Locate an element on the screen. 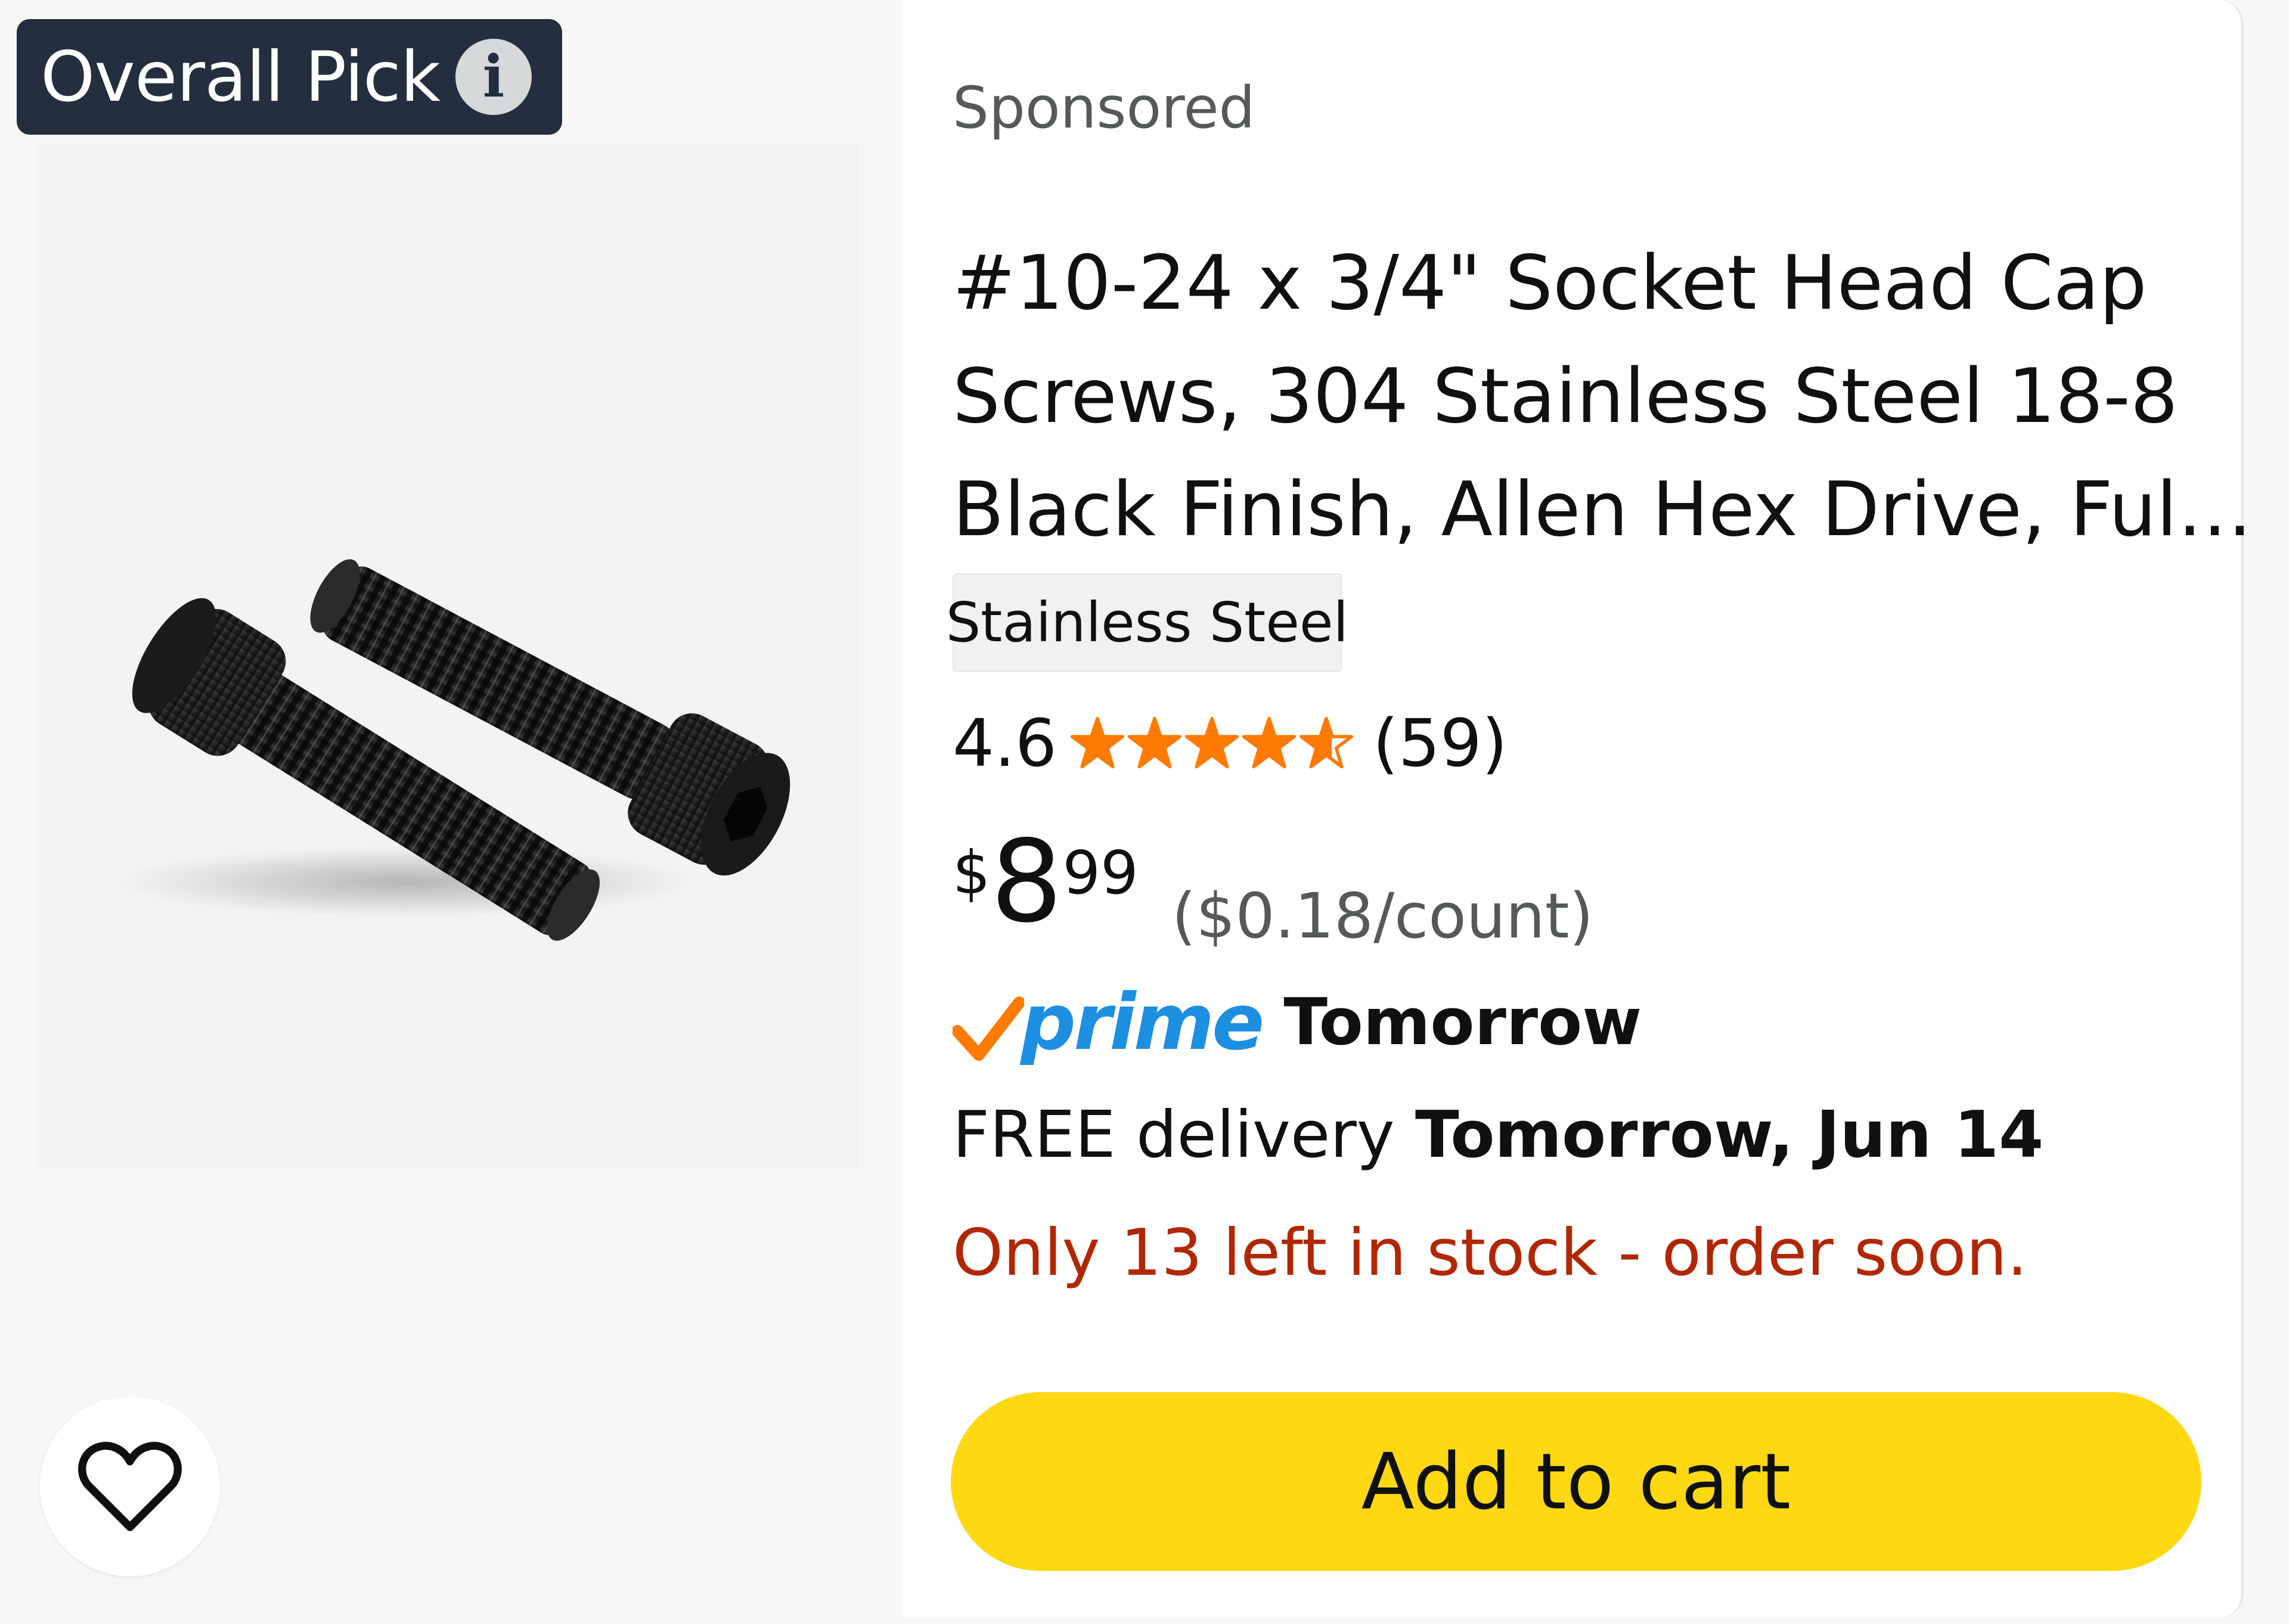 The height and width of the screenshot is (1624, 2289). price-whole: 8 is located at coordinates (1026, 882).